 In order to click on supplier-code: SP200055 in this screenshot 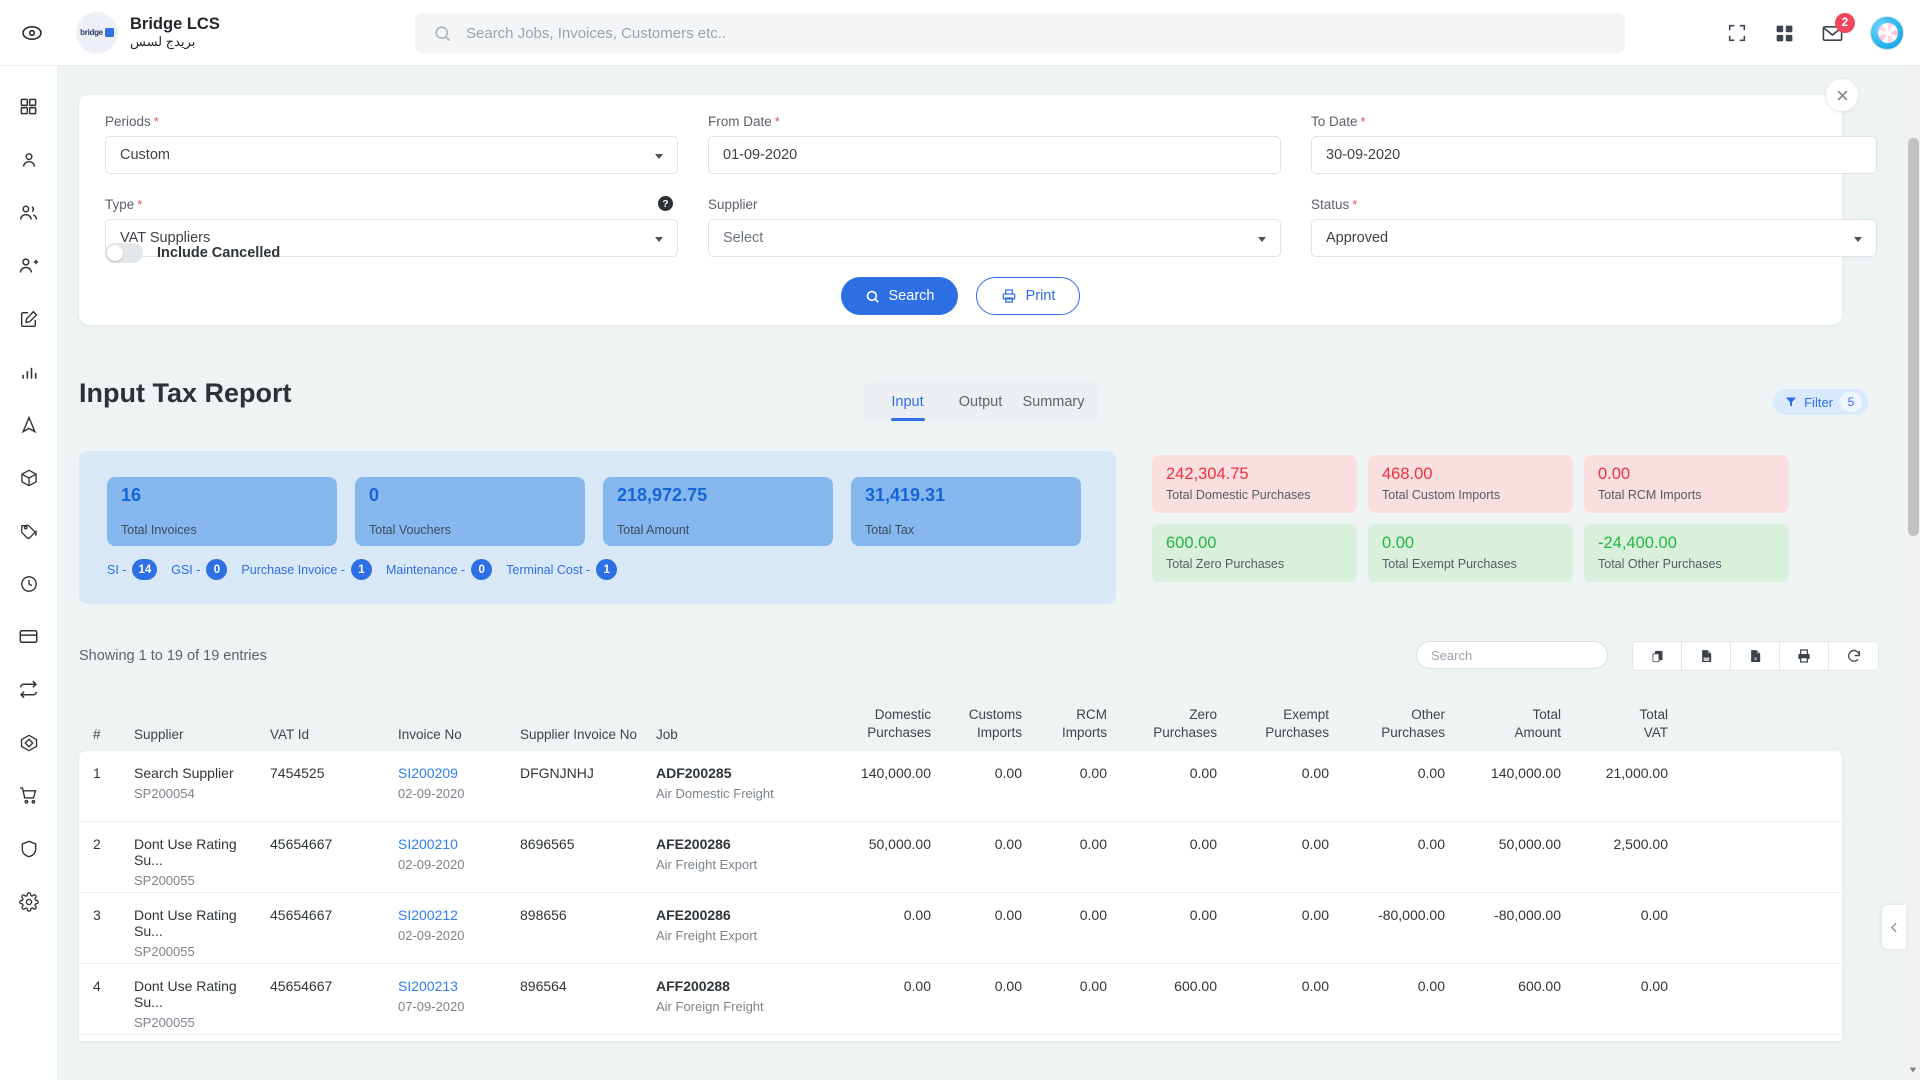, I will do `click(164, 1022)`.